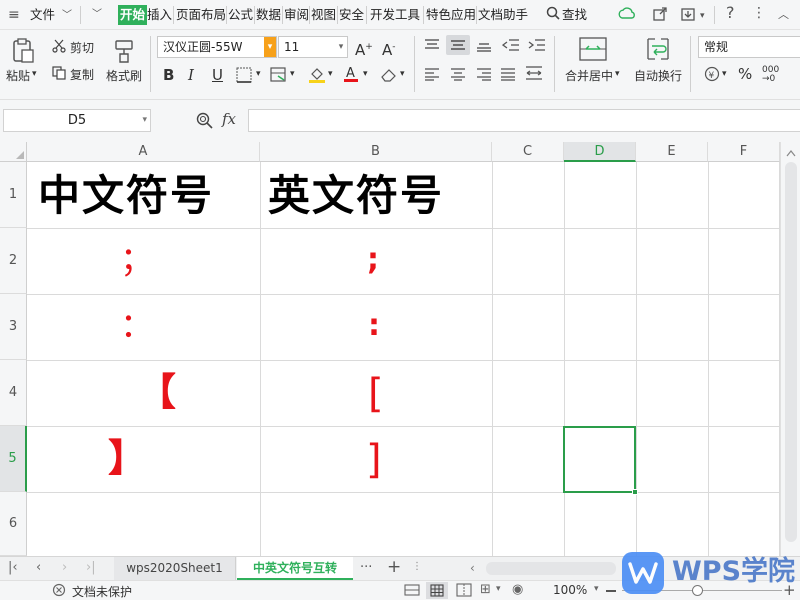 Image resolution: width=800 pixels, height=602 pixels. What do you see at coordinates (14, 15) in the screenshot?
I see `hamburger-icon: ≡` at bounding box center [14, 15].